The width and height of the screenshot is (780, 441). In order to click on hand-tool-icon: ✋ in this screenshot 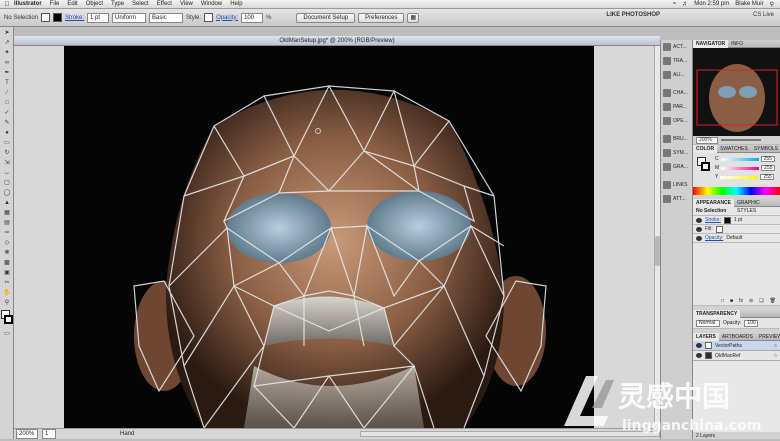, I will do `click(7, 292)`.